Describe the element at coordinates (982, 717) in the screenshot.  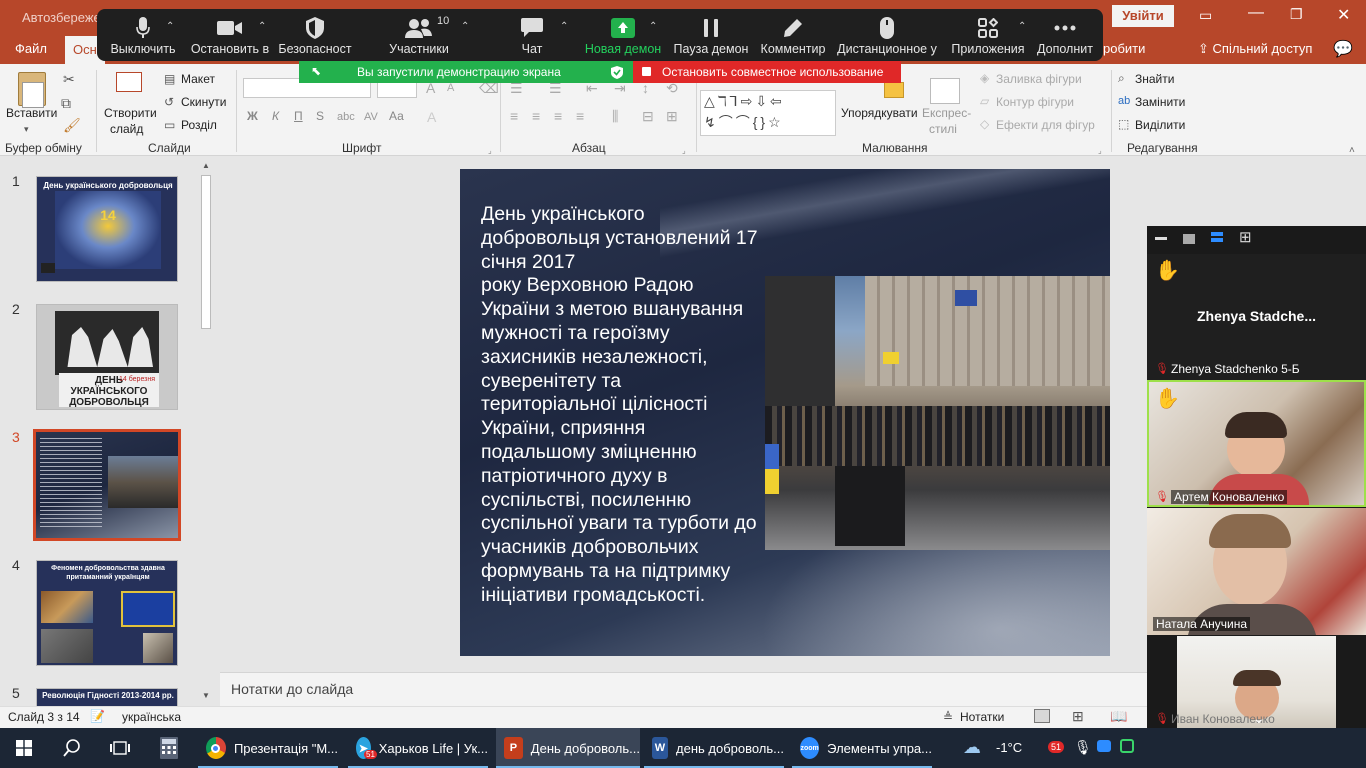
I see `notes-button: Нотатки` at that location.